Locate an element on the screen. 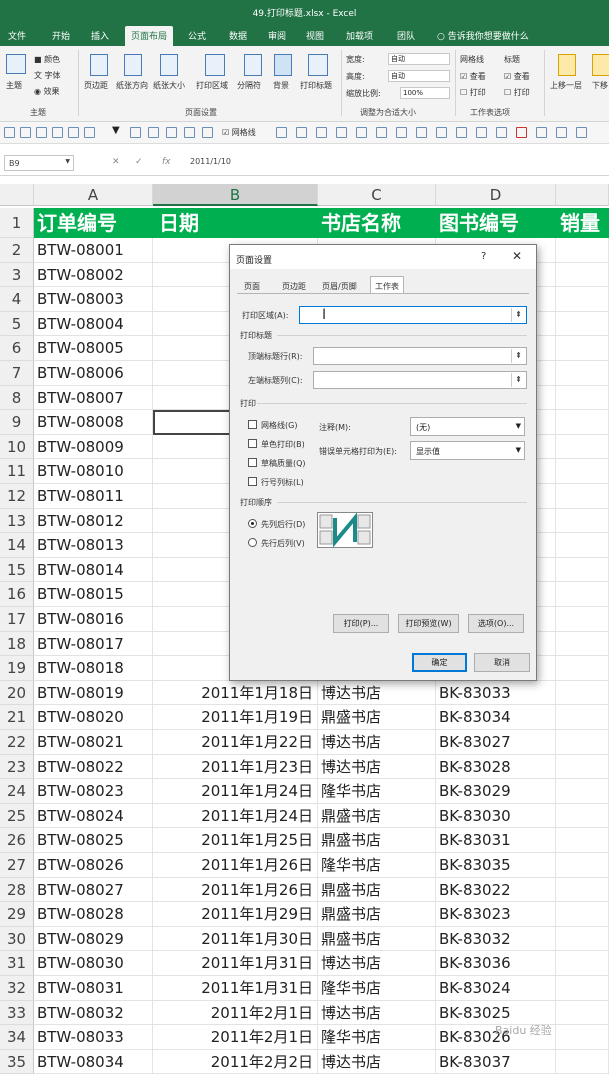 This screenshot has width=609, height=1076. row-number: 28 is located at coordinates (17, 890).